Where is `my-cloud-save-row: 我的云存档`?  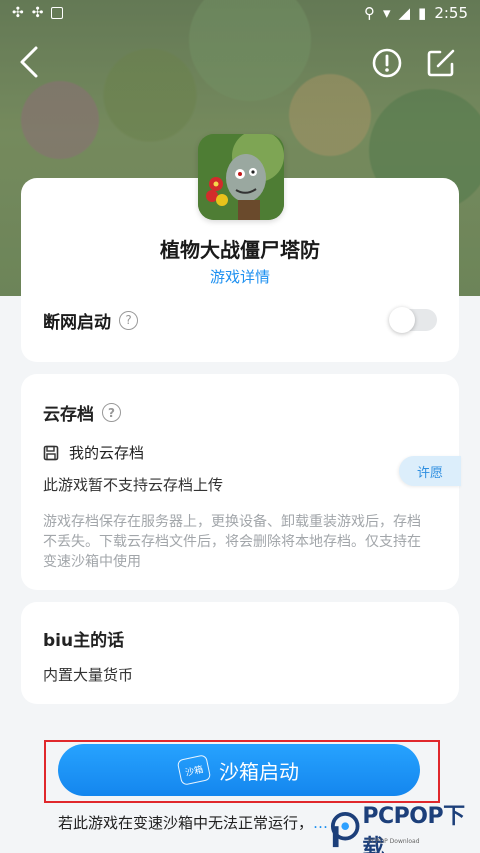 my-cloud-save-row: 我的云存档 is located at coordinates (93, 452).